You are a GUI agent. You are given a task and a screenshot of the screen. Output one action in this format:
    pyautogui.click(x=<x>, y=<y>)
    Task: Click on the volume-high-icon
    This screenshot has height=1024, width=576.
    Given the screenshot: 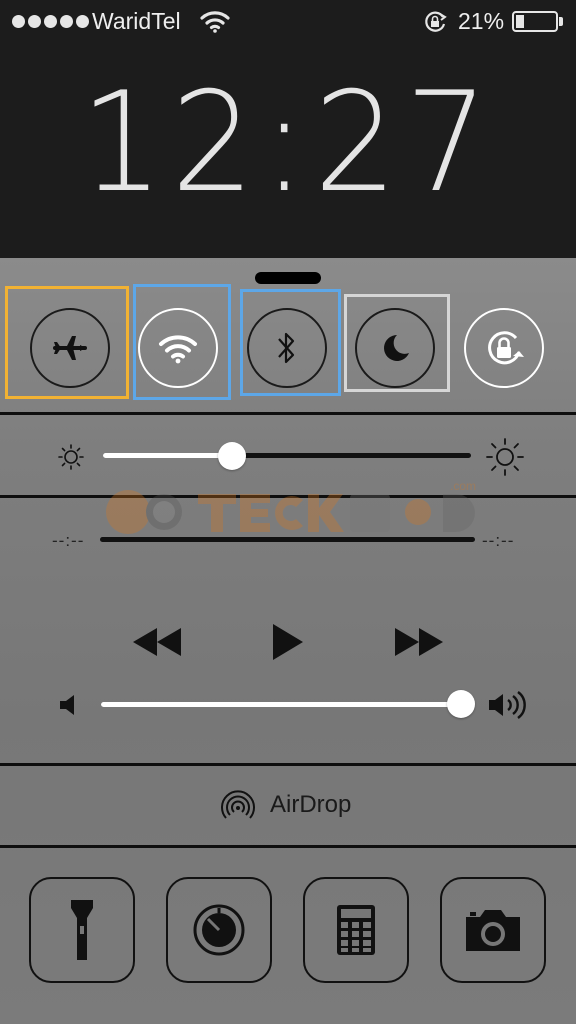 What is the action you would take?
    pyautogui.click(x=507, y=705)
    